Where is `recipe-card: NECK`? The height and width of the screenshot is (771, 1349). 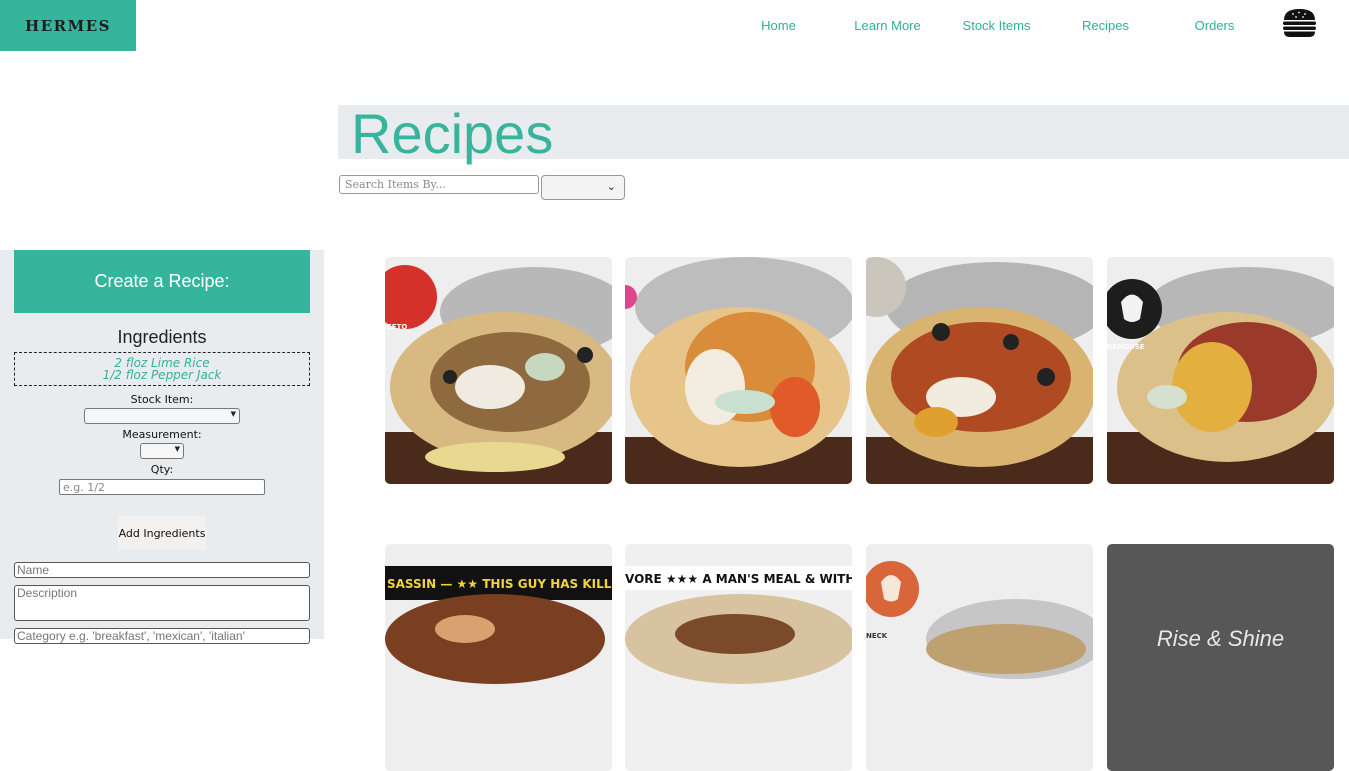
recipe-card: NECK is located at coordinates (979, 657).